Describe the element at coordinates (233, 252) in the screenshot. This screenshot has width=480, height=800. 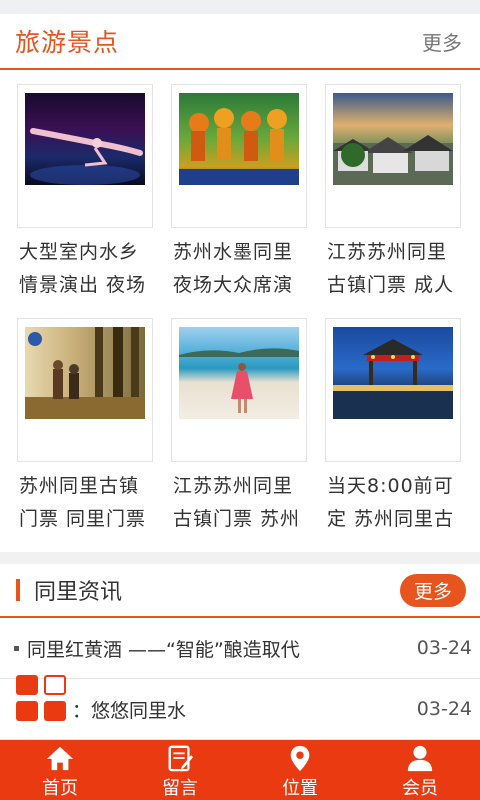
I see `caption-line: 苏州水墨同里` at that location.